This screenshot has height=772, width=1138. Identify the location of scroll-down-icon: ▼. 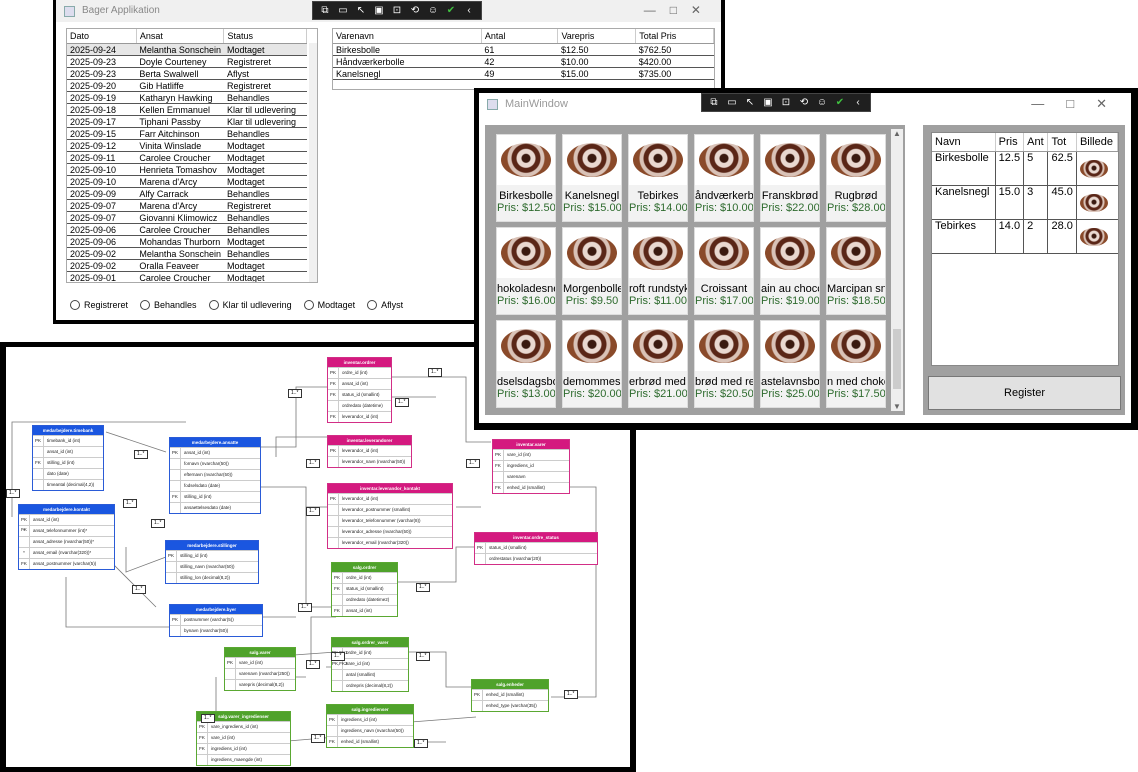
(897, 406).